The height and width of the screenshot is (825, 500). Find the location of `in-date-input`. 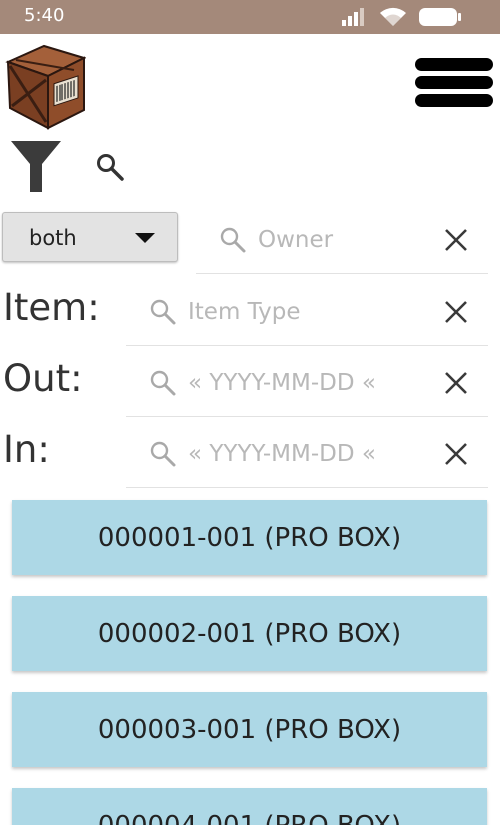

in-date-input is located at coordinates (303, 453).